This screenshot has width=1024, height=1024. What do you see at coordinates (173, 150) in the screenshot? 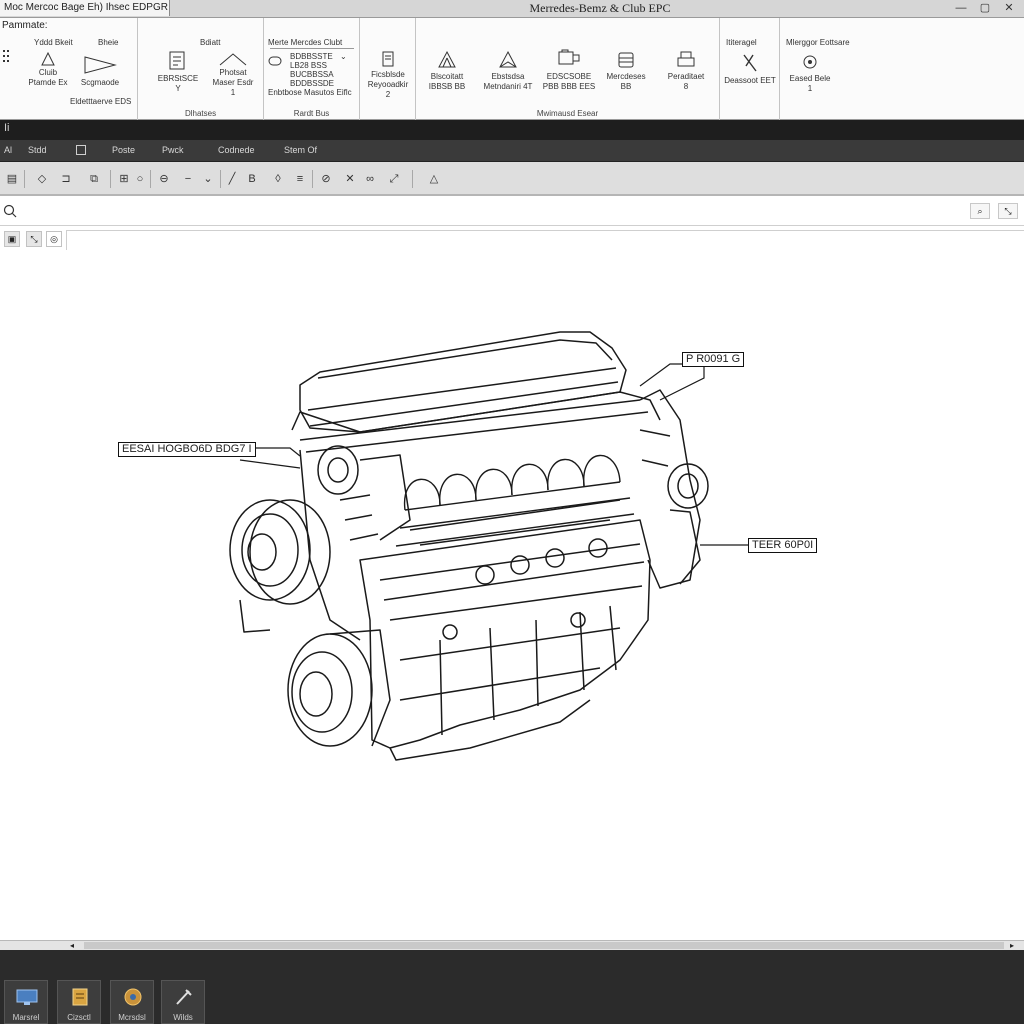
I see `menu-item: Pwck` at bounding box center [173, 150].